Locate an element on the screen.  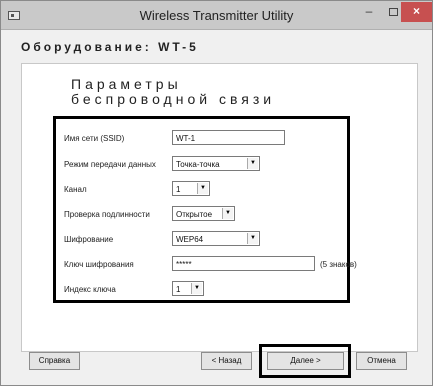
mode-select: Точка-точка ▼ is located at coordinates (216, 163).